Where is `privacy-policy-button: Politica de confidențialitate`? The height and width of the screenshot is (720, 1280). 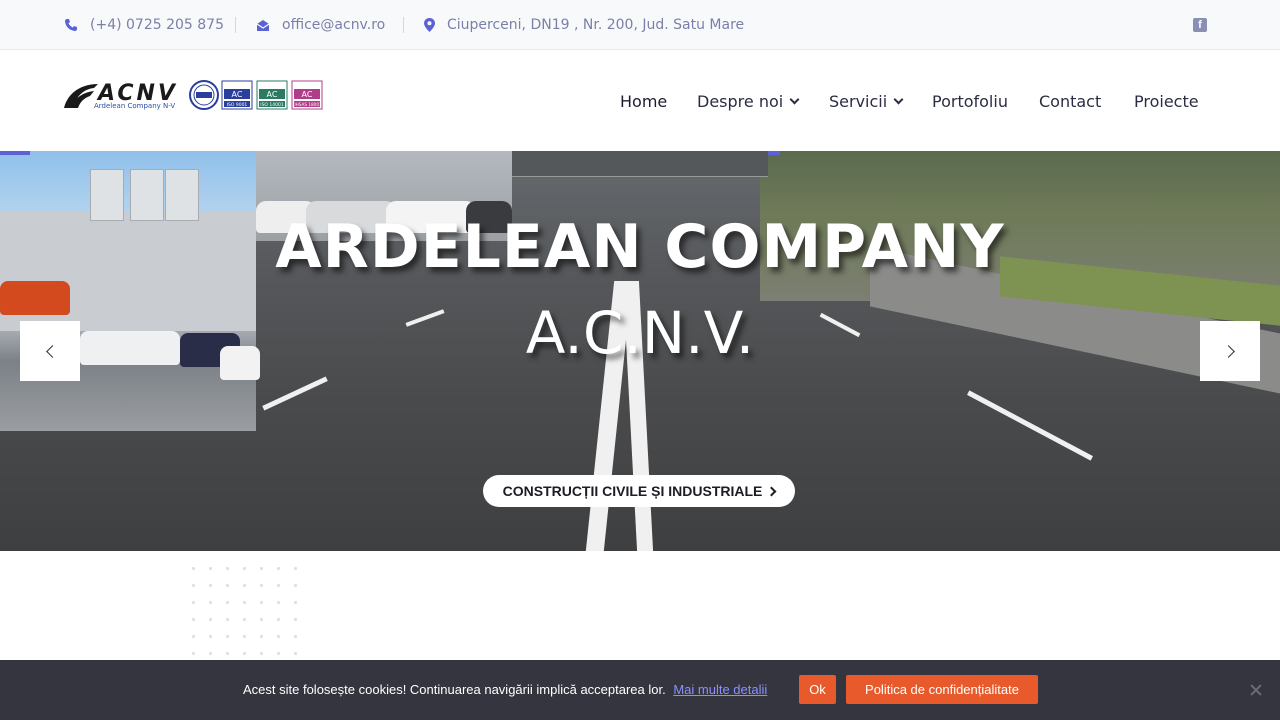 privacy-policy-button: Politica de confidențialitate is located at coordinates (942, 689).